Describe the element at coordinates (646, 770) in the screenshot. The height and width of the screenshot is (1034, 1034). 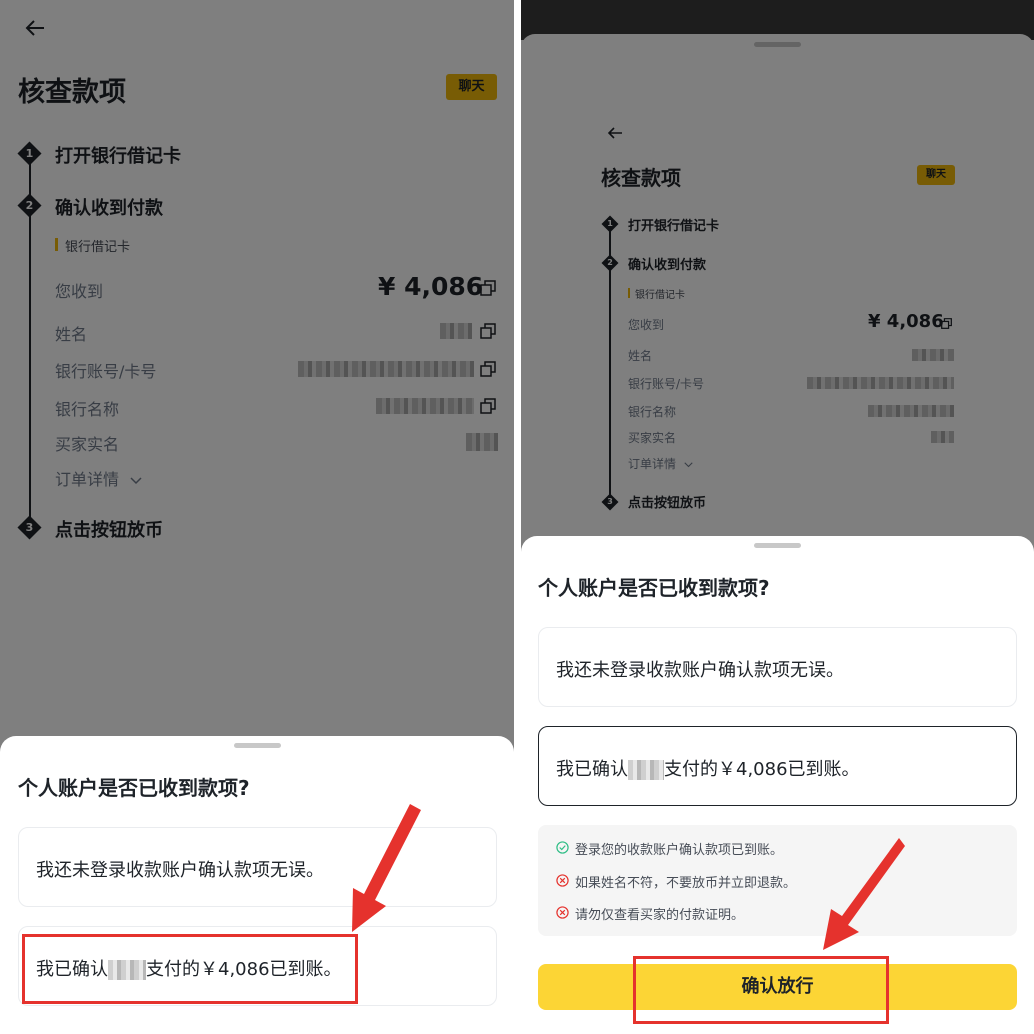
I see `payer-name-redacted` at that location.